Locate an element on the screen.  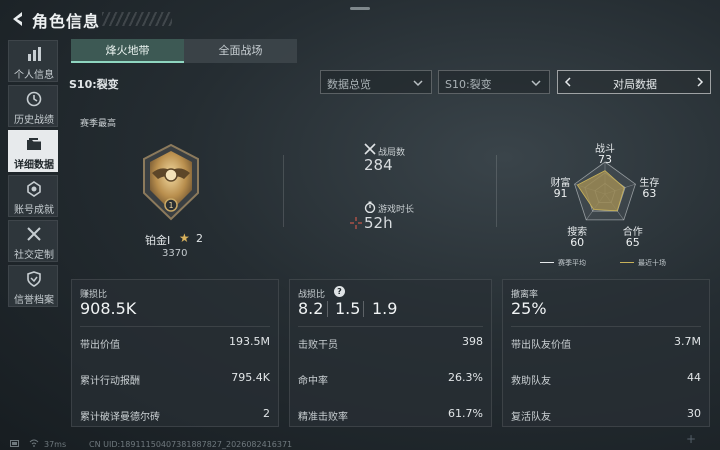
bar-chart-icon is located at coordinates (34, 54).